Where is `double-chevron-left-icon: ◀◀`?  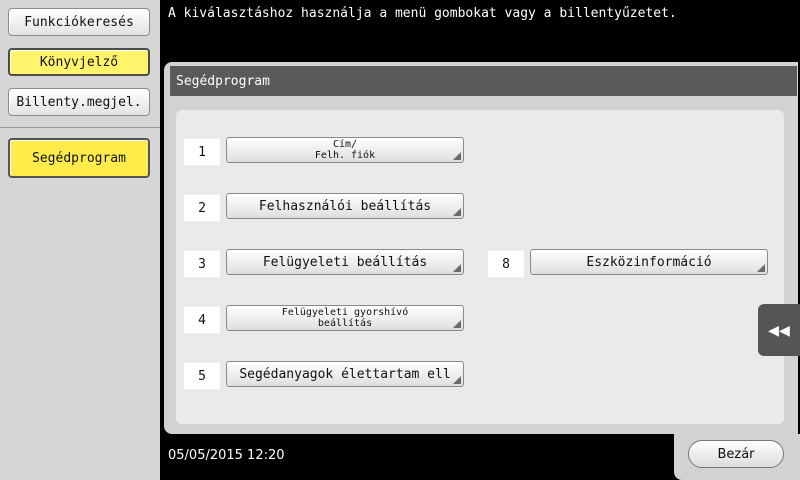
double-chevron-left-icon: ◀◀ is located at coordinates (779, 330).